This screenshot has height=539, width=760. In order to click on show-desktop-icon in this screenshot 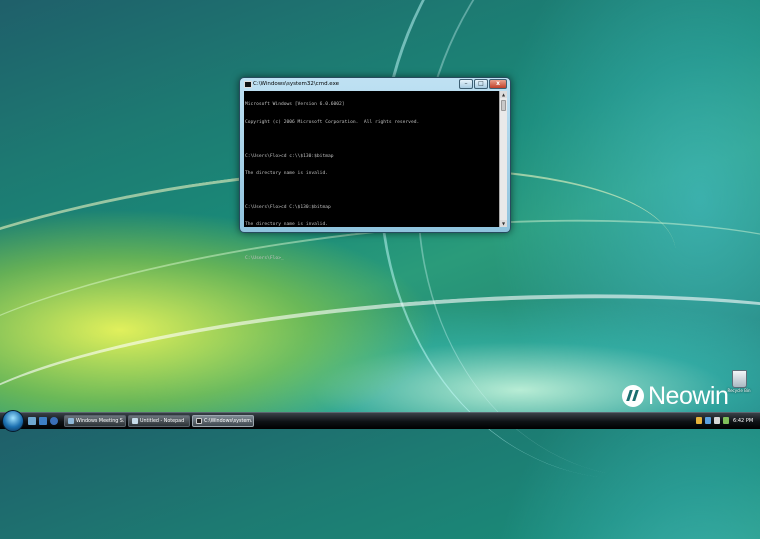, I will do `click(32, 421)`.